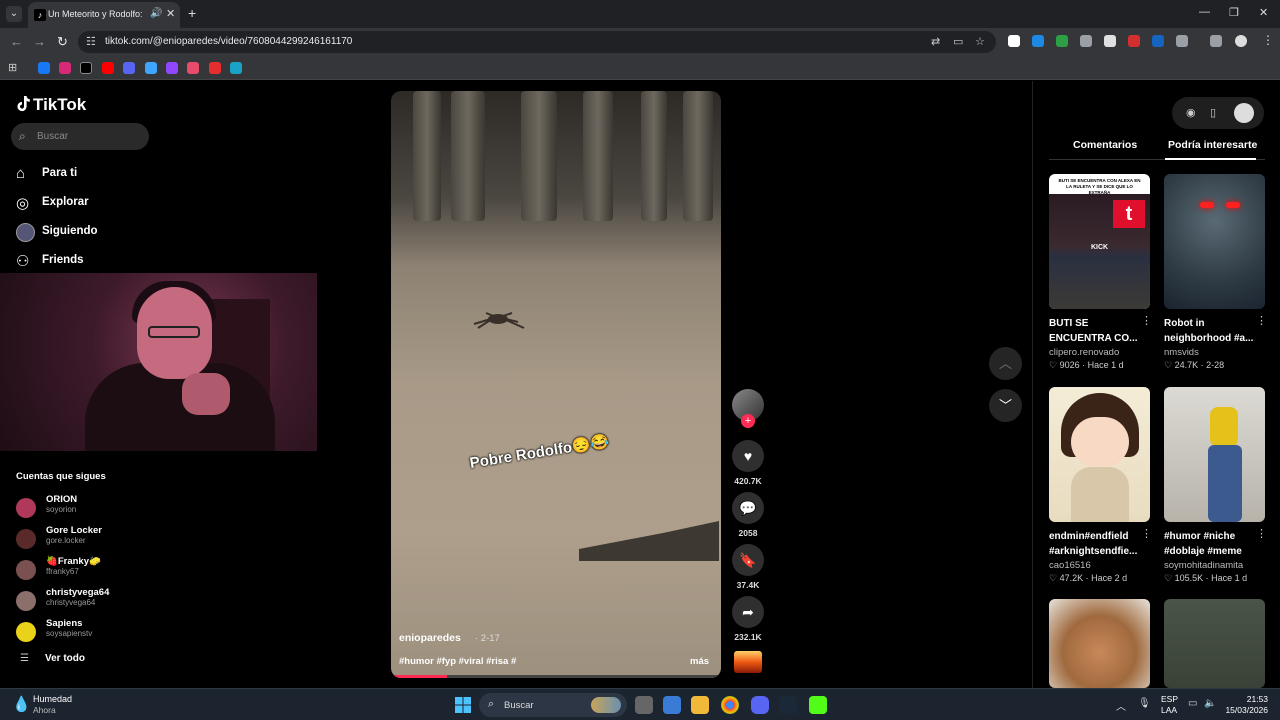 This screenshot has height=720, width=1280. Describe the element at coordinates (1100, 247) in the screenshot. I see `thumbnail-badge: KICK` at that location.